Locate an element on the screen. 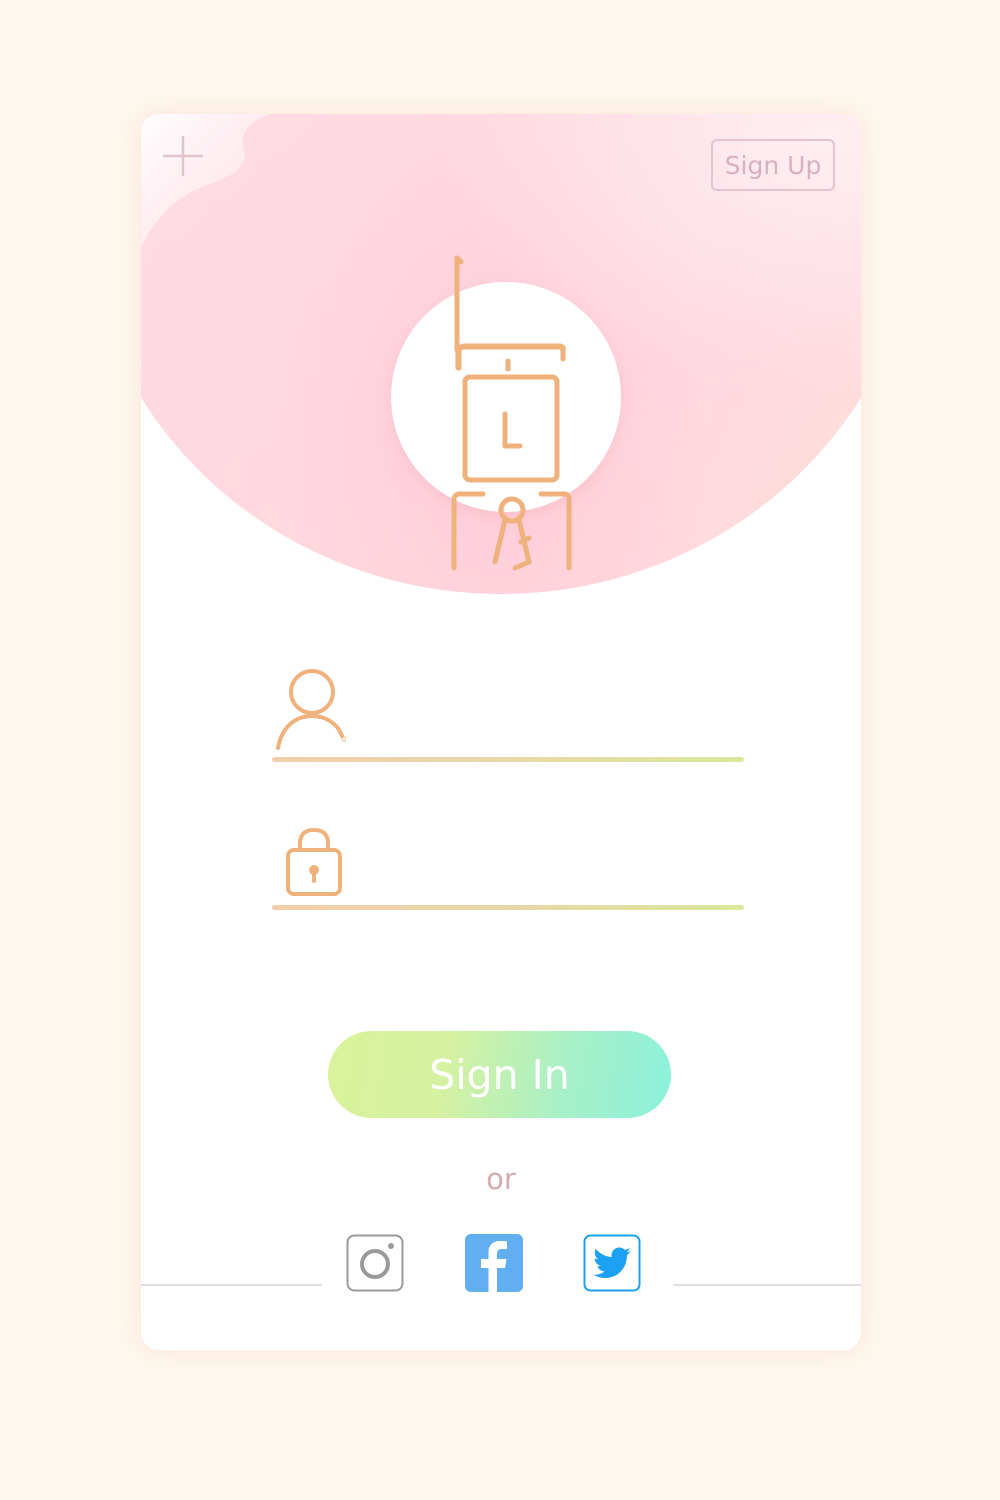 Image resolution: width=1000 pixels, height=1500 pixels. password-underline is located at coordinates (508, 907).